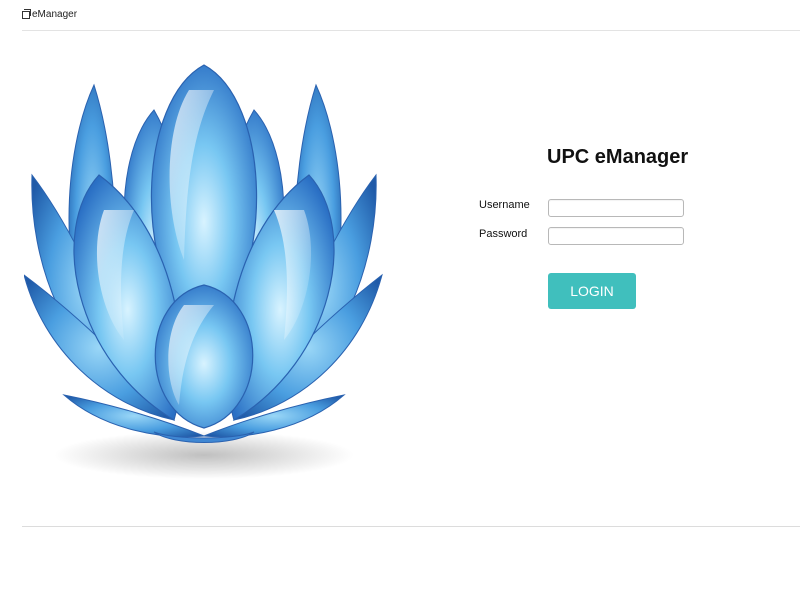  I want to click on top-divider, so click(411, 30).